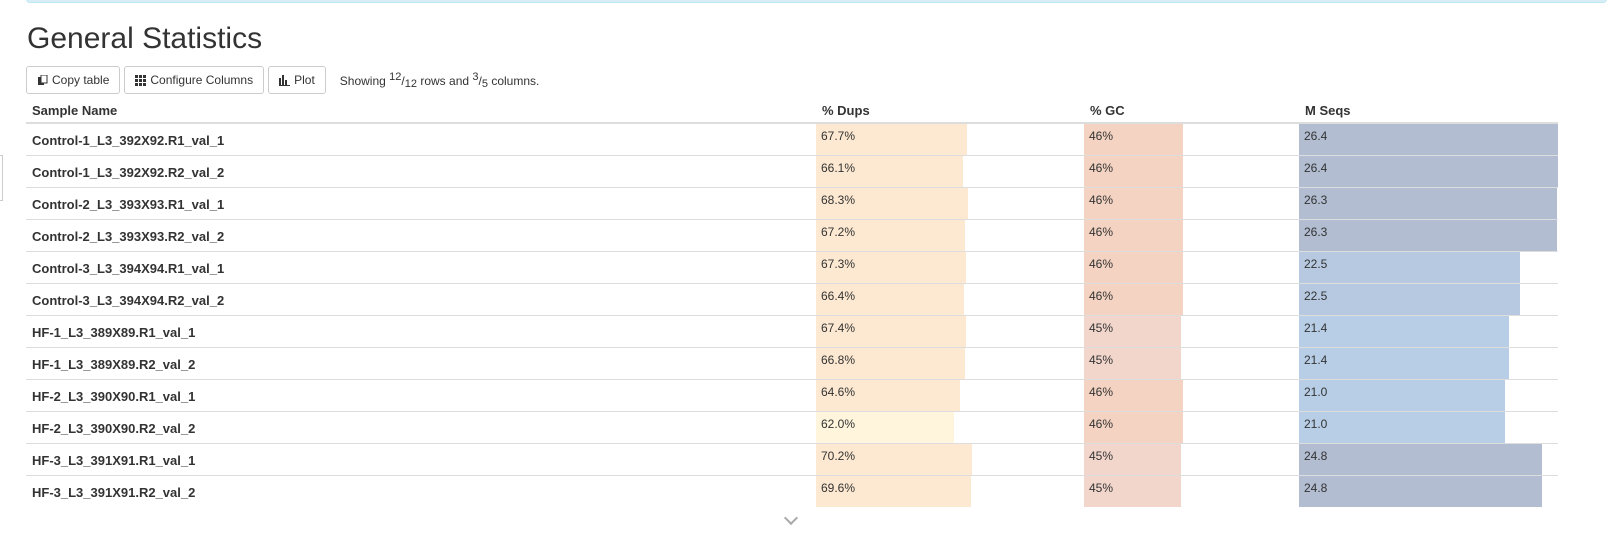  Describe the element at coordinates (950, 267) in the screenshot. I see `dups-cell: 67.3%` at that location.